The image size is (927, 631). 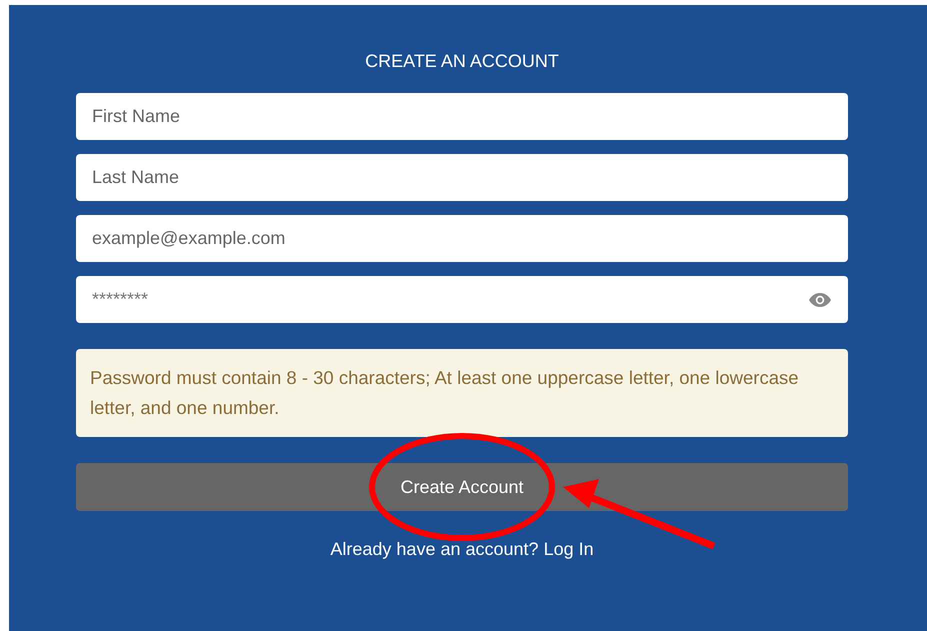 What do you see at coordinates (462, 549) in the screenshot?
I see `login-prompt: Already have an account? Log In` at bounding box center [462, 549].